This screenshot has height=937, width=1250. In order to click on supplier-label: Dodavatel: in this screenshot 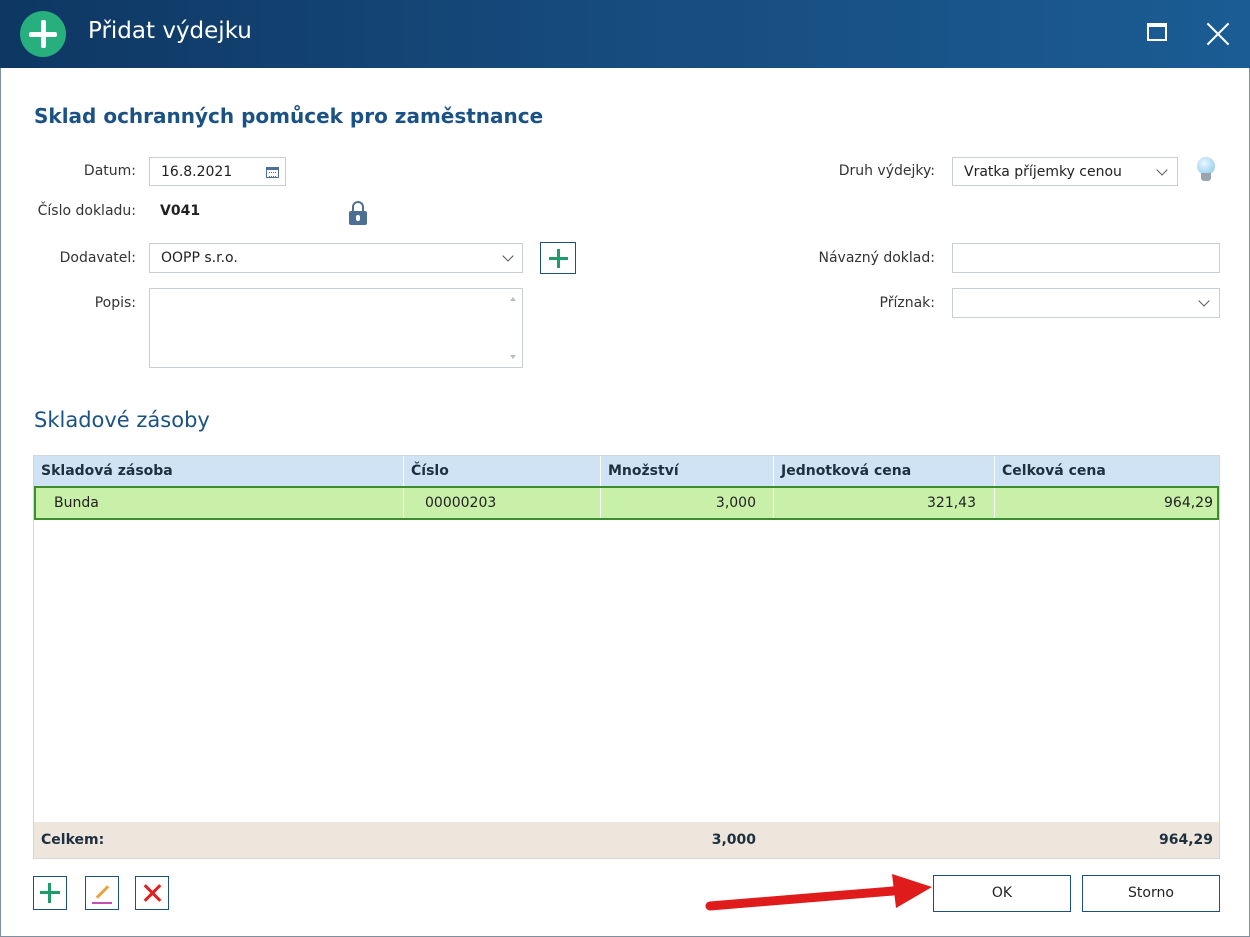, I will do `click(97, 258)`.